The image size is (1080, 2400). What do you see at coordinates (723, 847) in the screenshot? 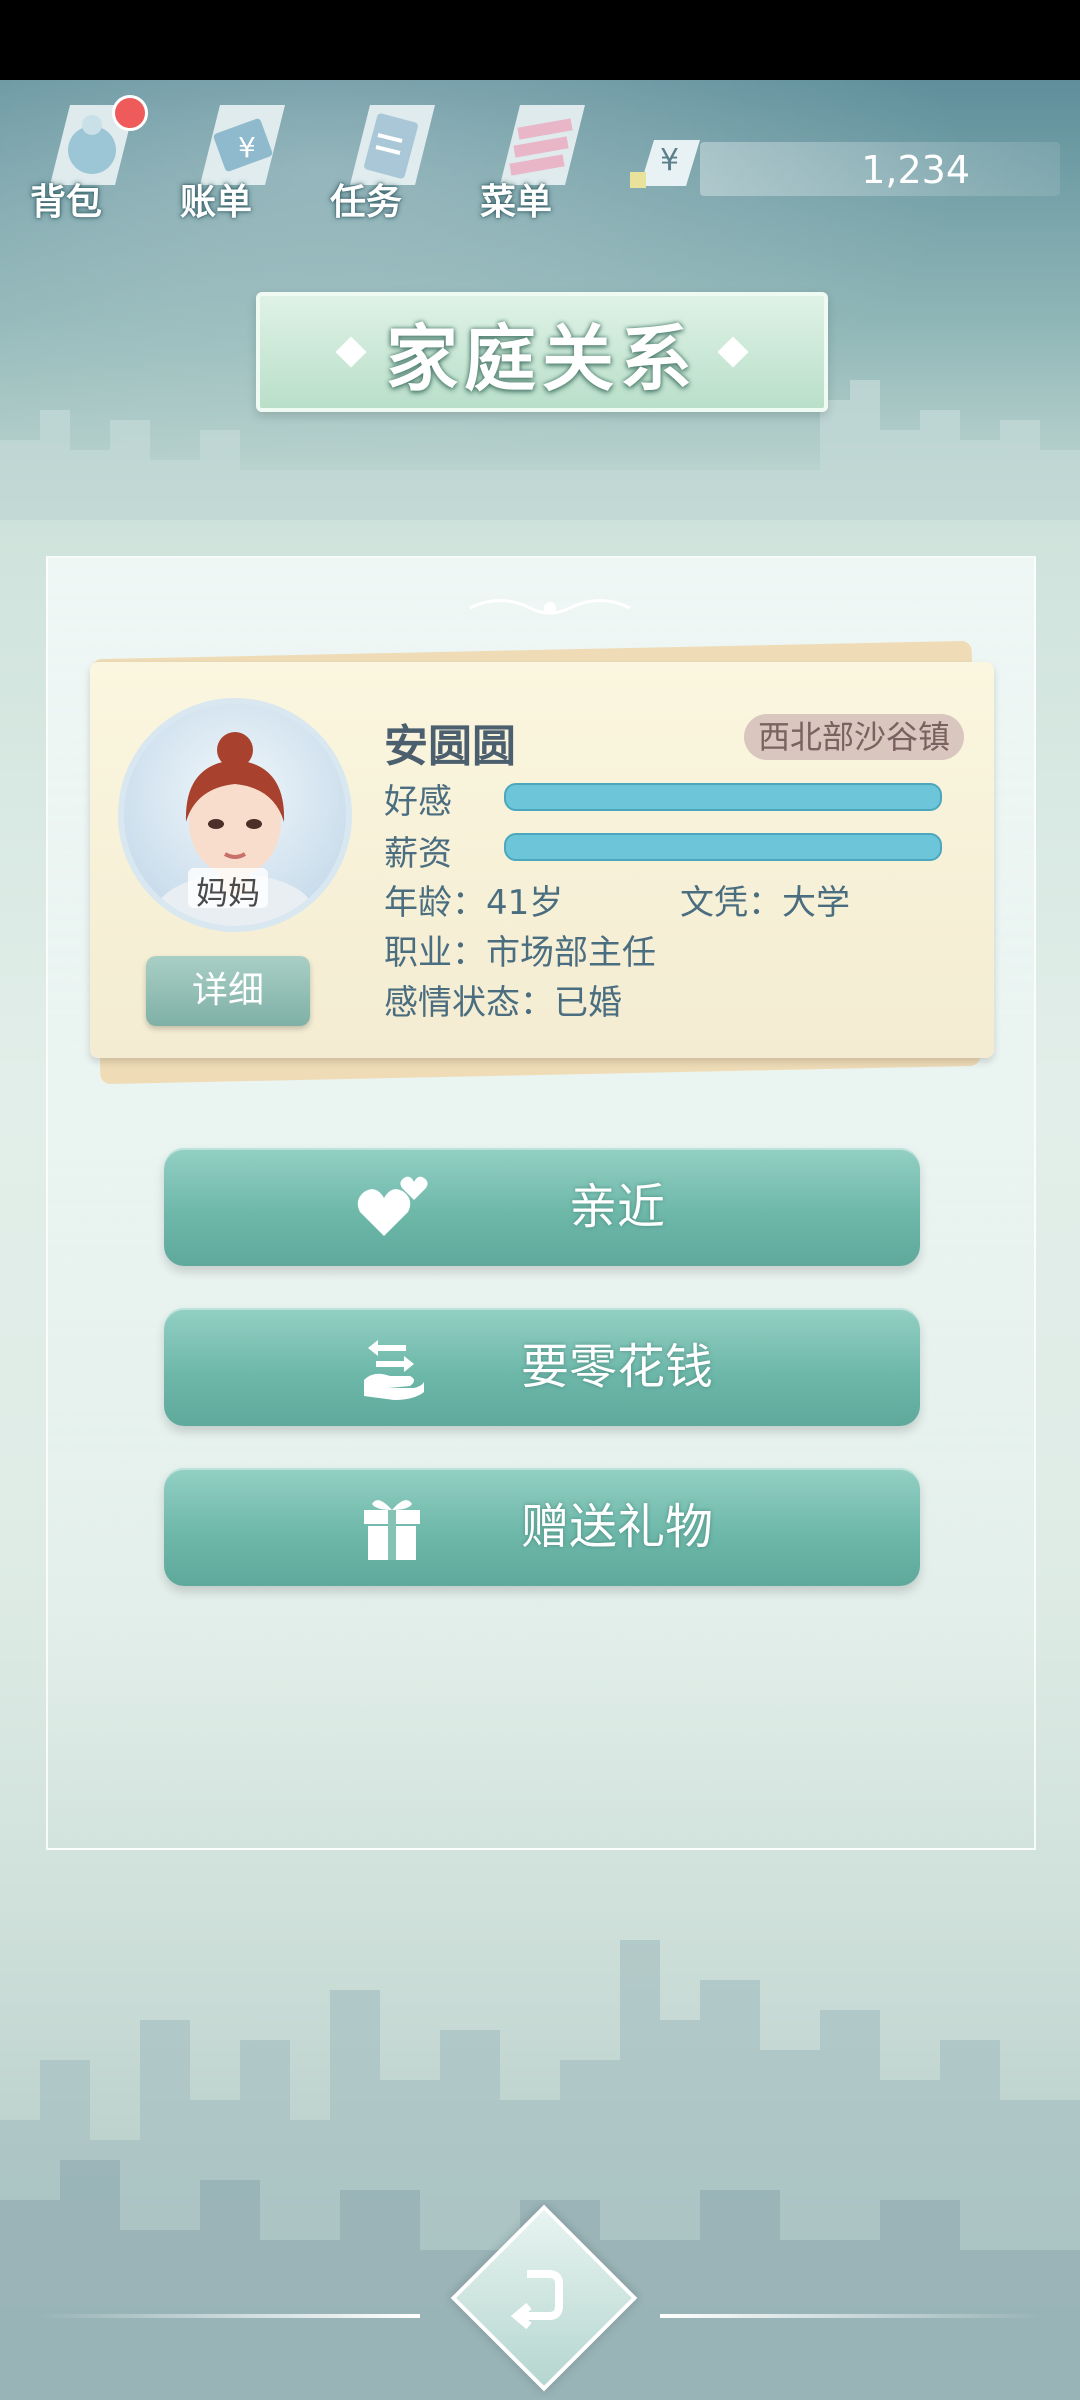
I see `salary-bar` at bounding box center [723, 847].